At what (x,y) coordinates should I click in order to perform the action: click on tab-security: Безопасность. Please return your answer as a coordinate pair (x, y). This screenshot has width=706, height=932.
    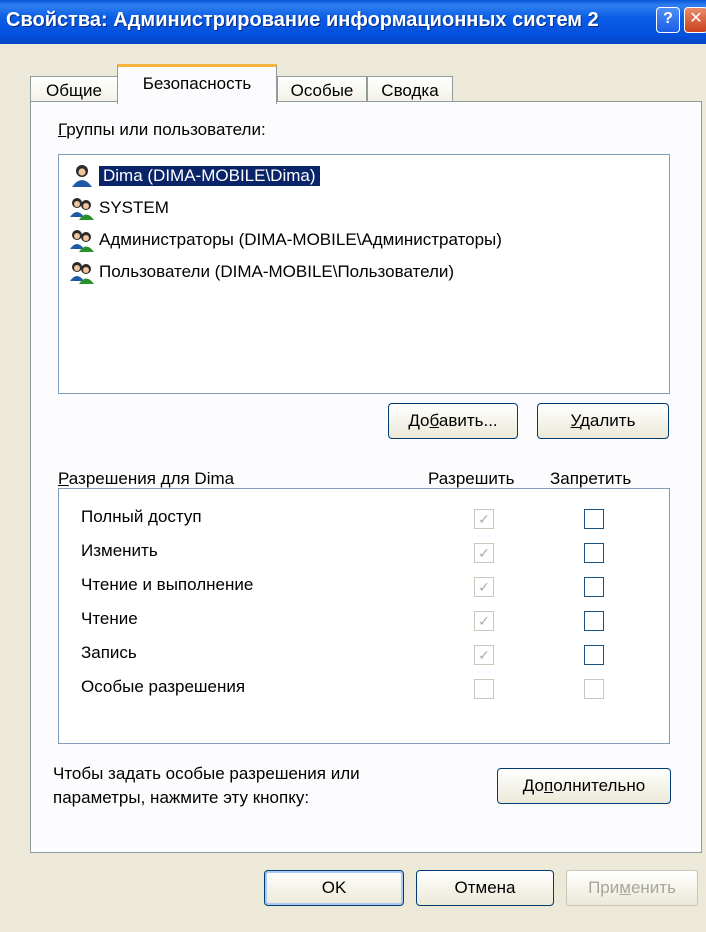
    Looking at the image, I should click on (197, 84).